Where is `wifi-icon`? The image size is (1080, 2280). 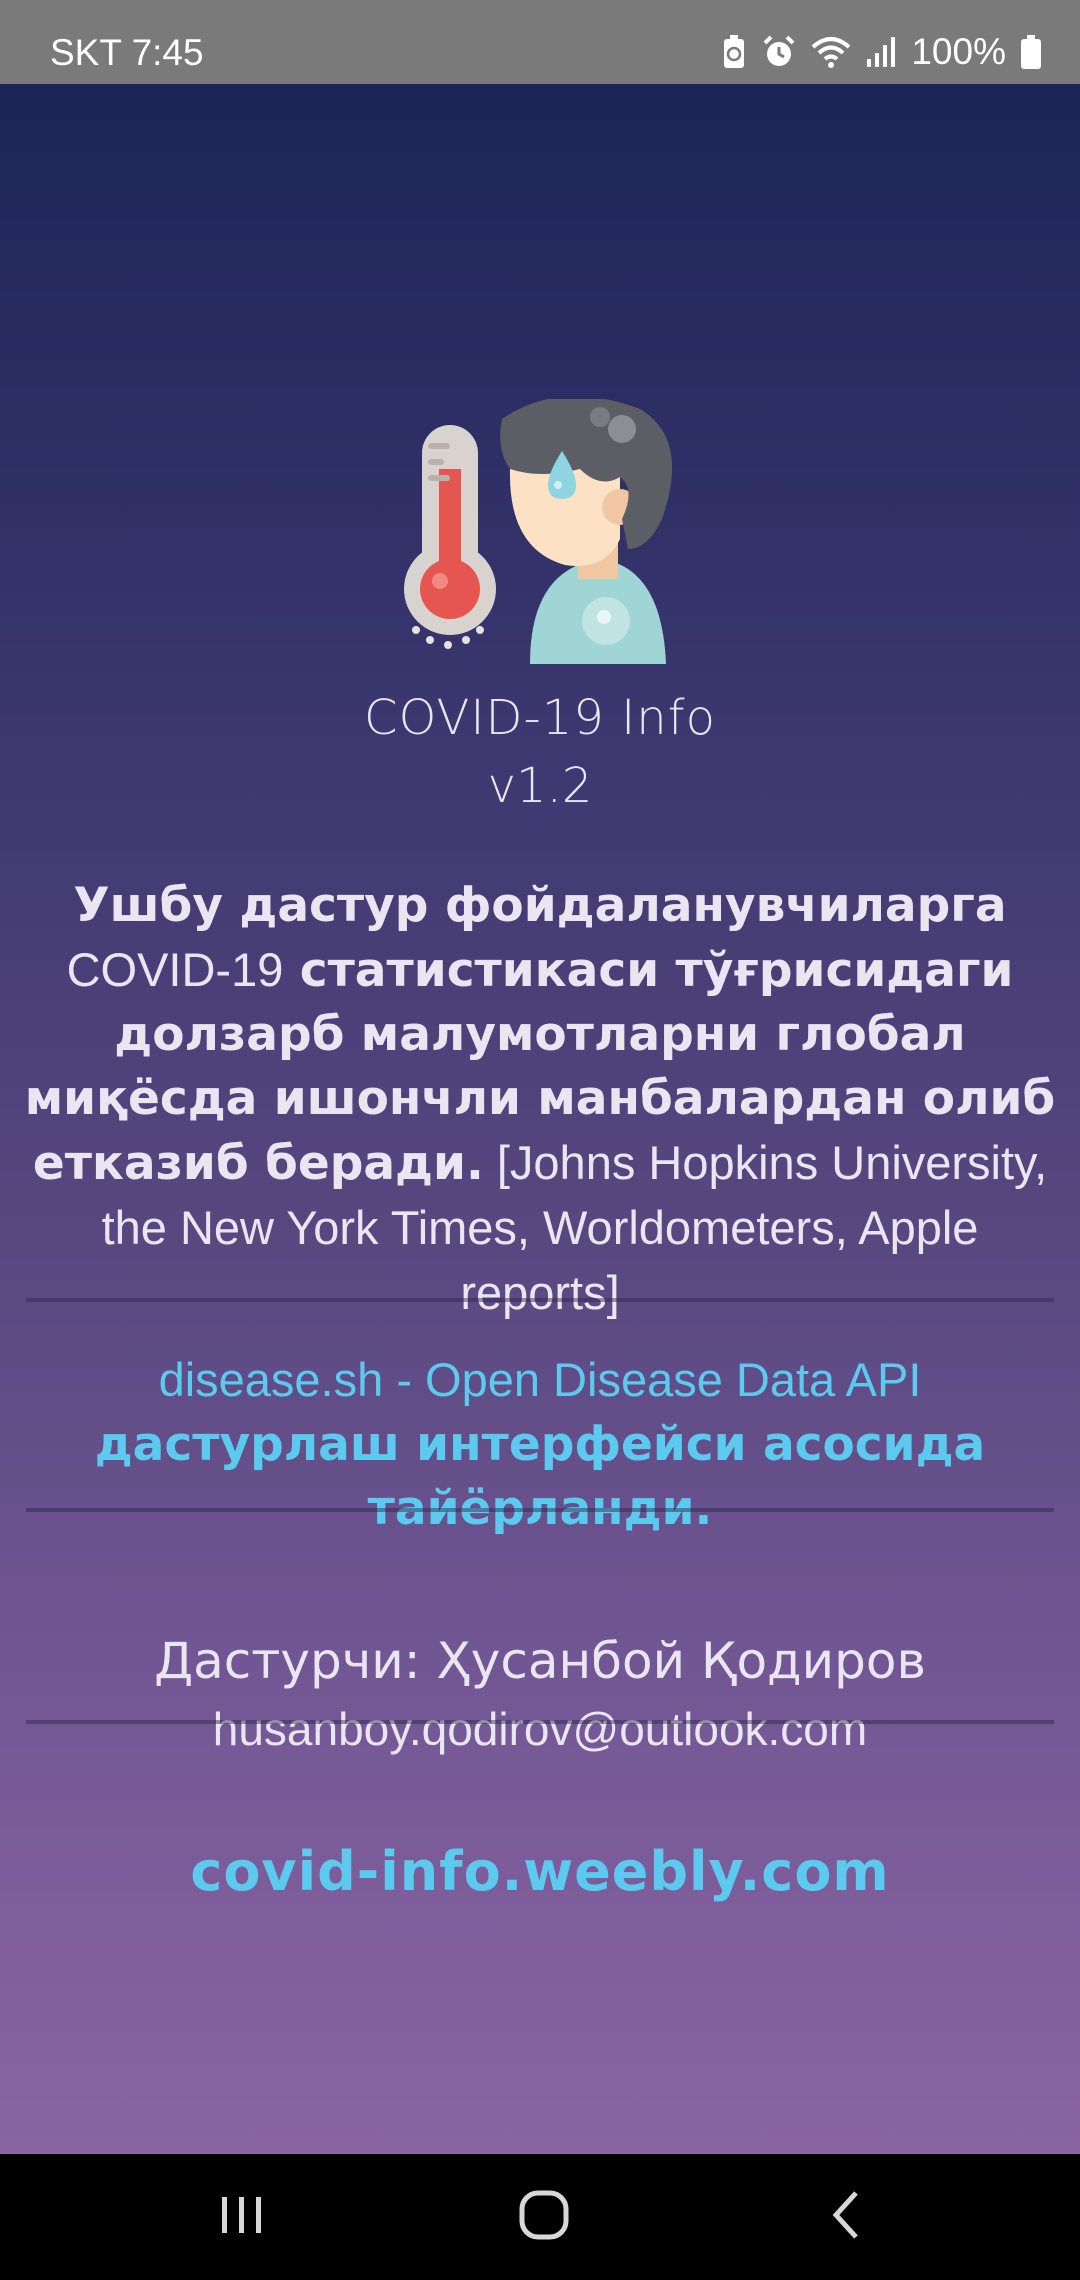 wifi-icon is located at coordinates (831, 52).